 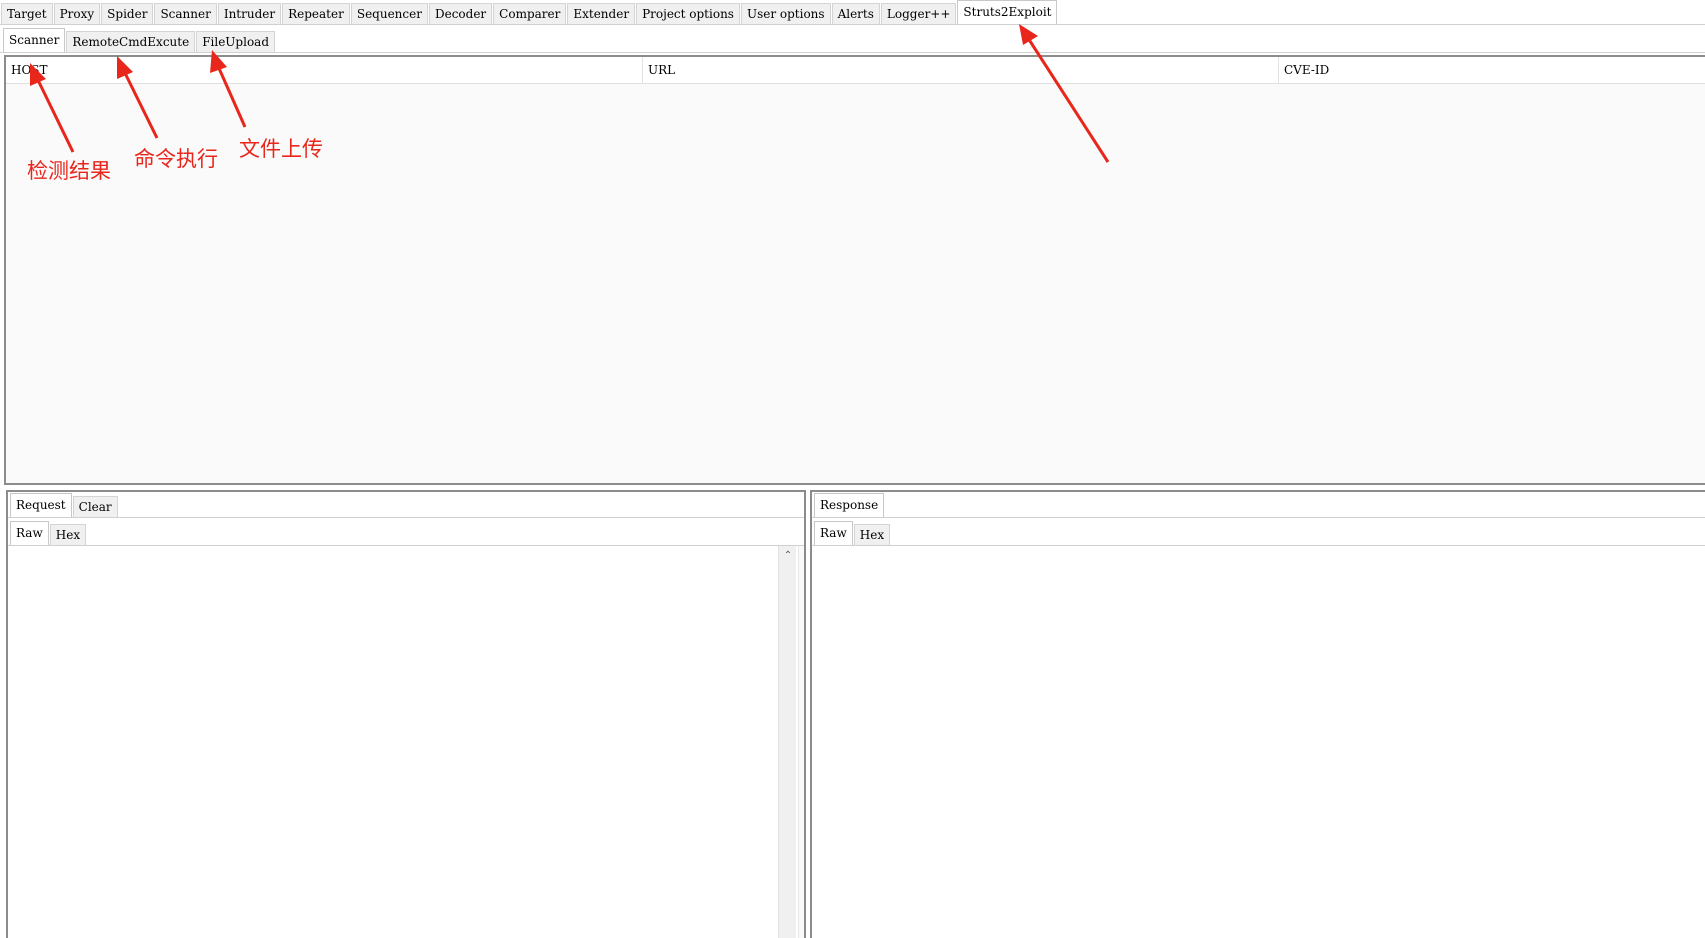 I want to click on request-panel-edge, so click(x=801, y=742).